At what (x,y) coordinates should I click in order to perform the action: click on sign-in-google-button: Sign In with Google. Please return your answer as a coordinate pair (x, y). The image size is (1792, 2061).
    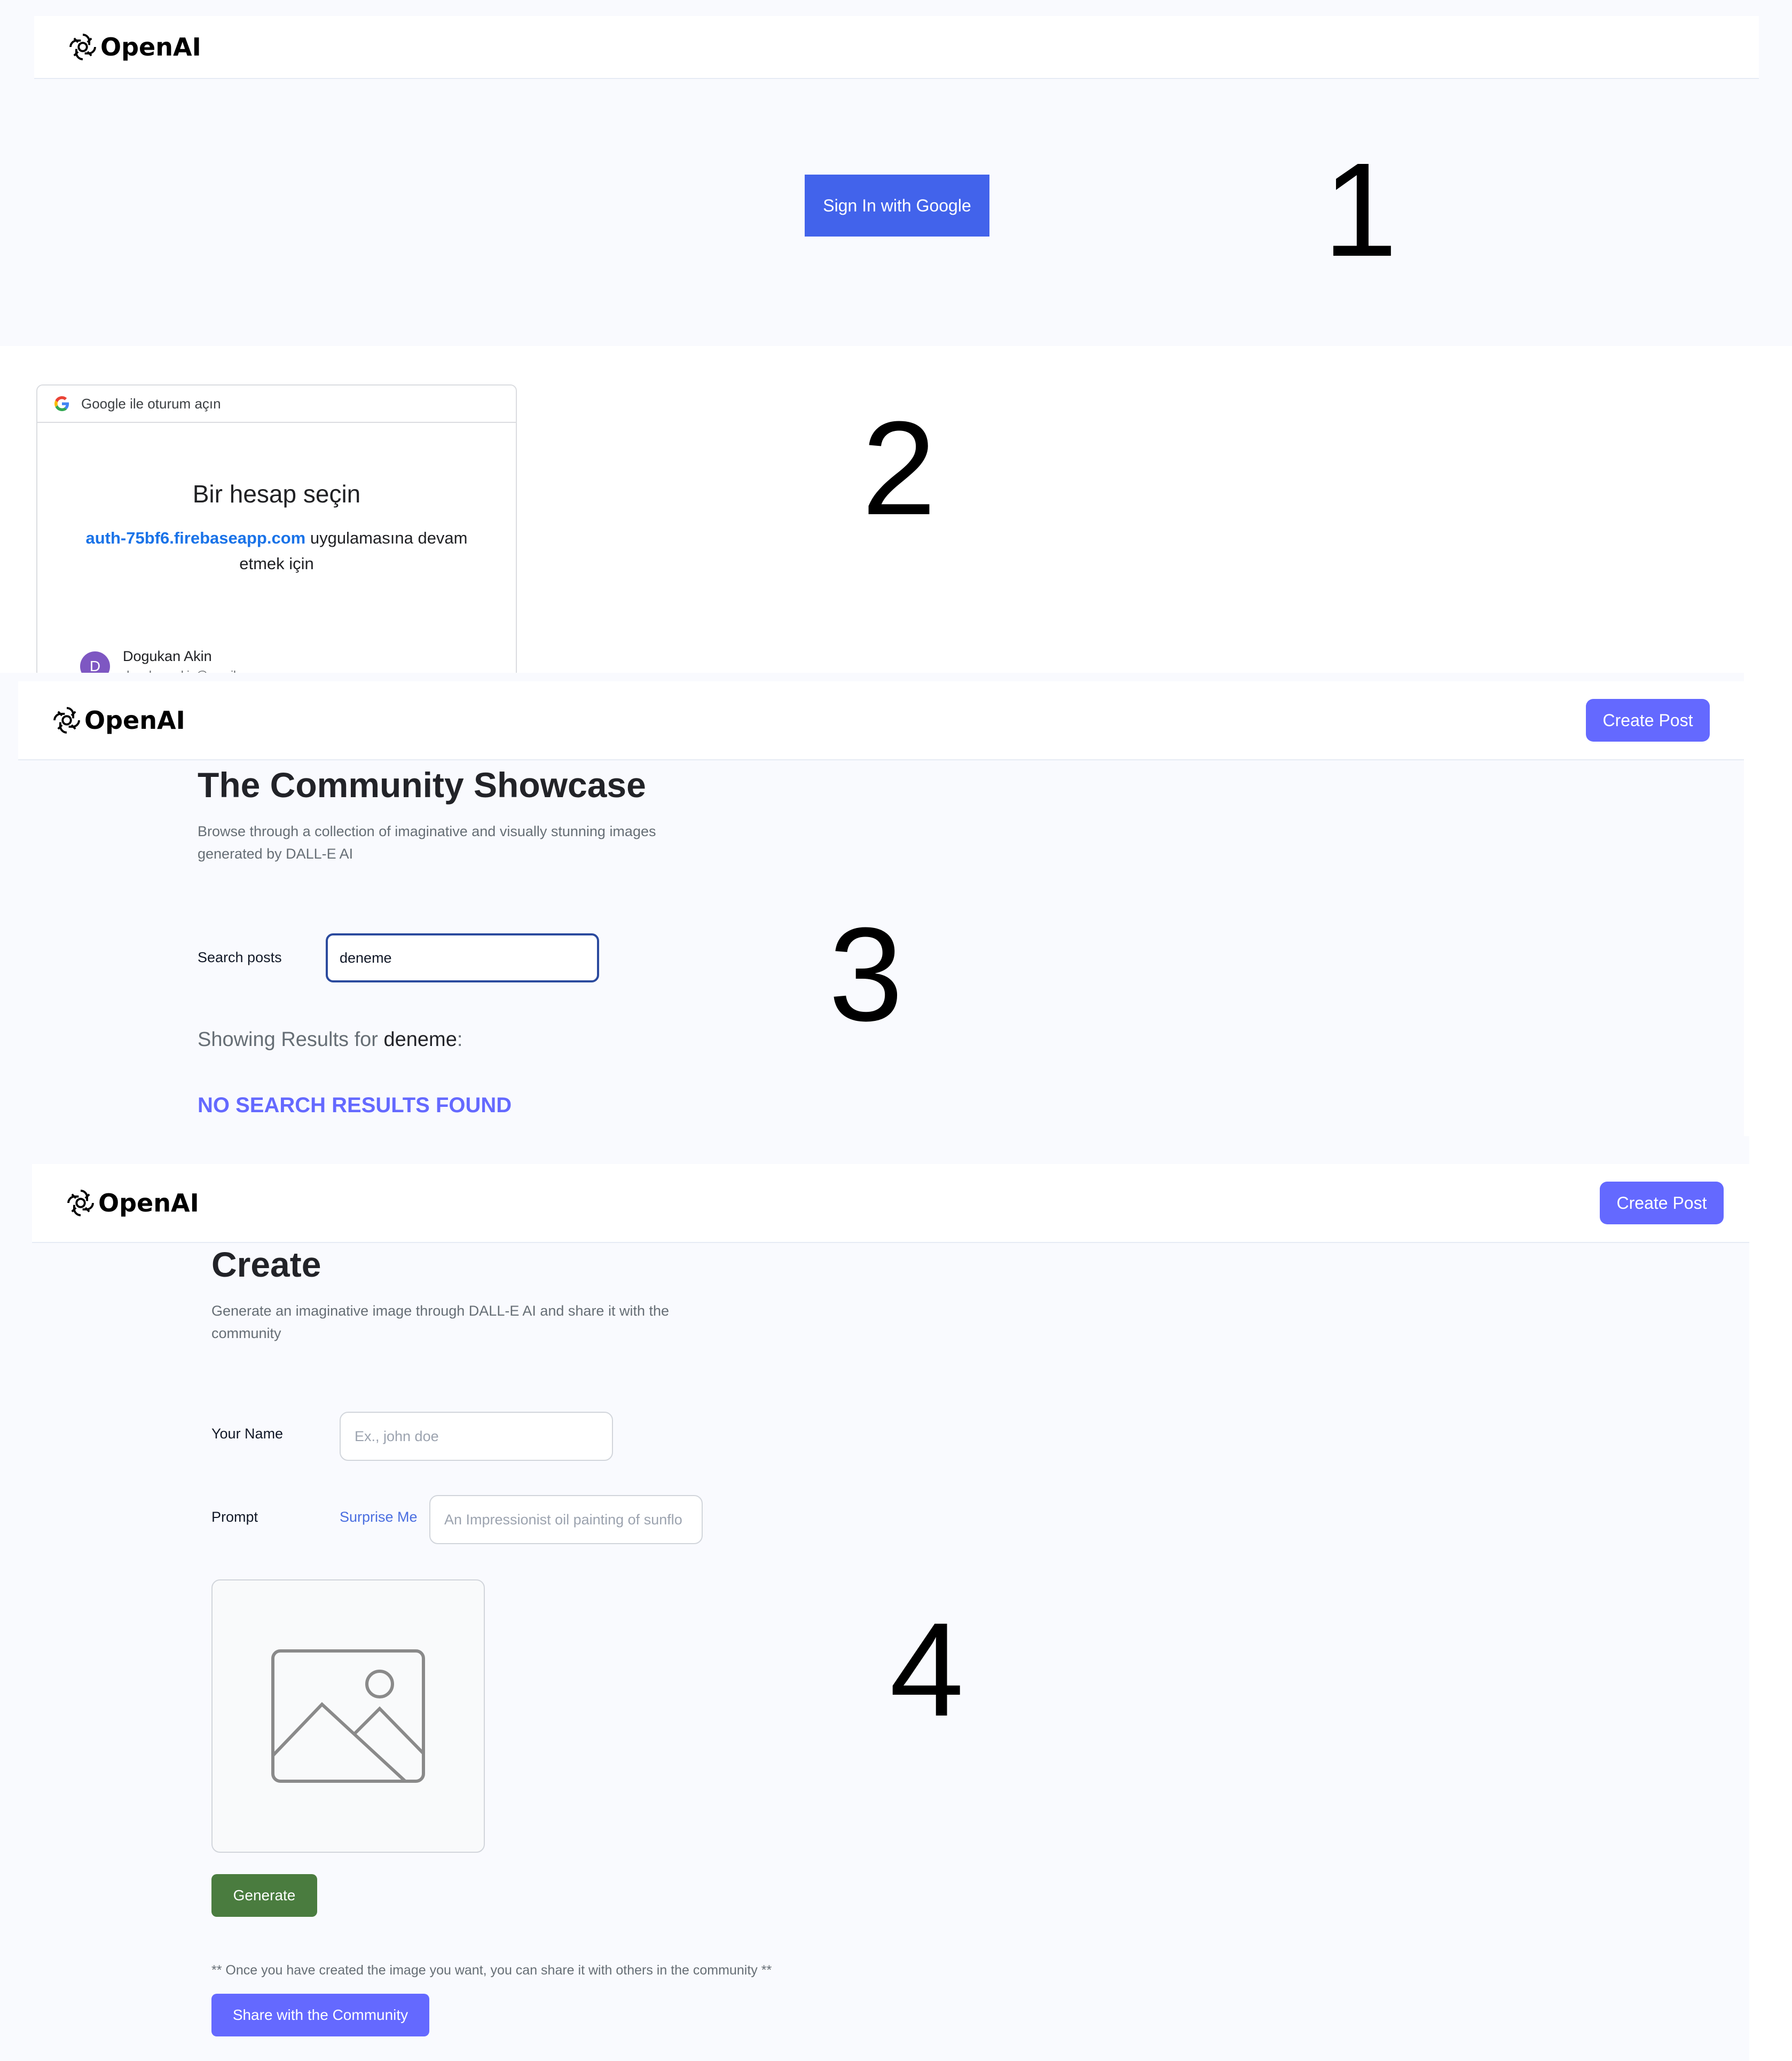
    Looking at the image, I should click on (897, 206).